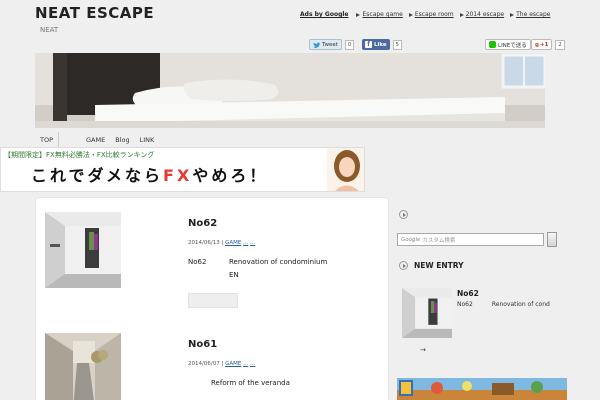 This screenshot has height=400, width=600. I want to click on main-nav: TOP GAME Blog LINK, so click(205, 139).